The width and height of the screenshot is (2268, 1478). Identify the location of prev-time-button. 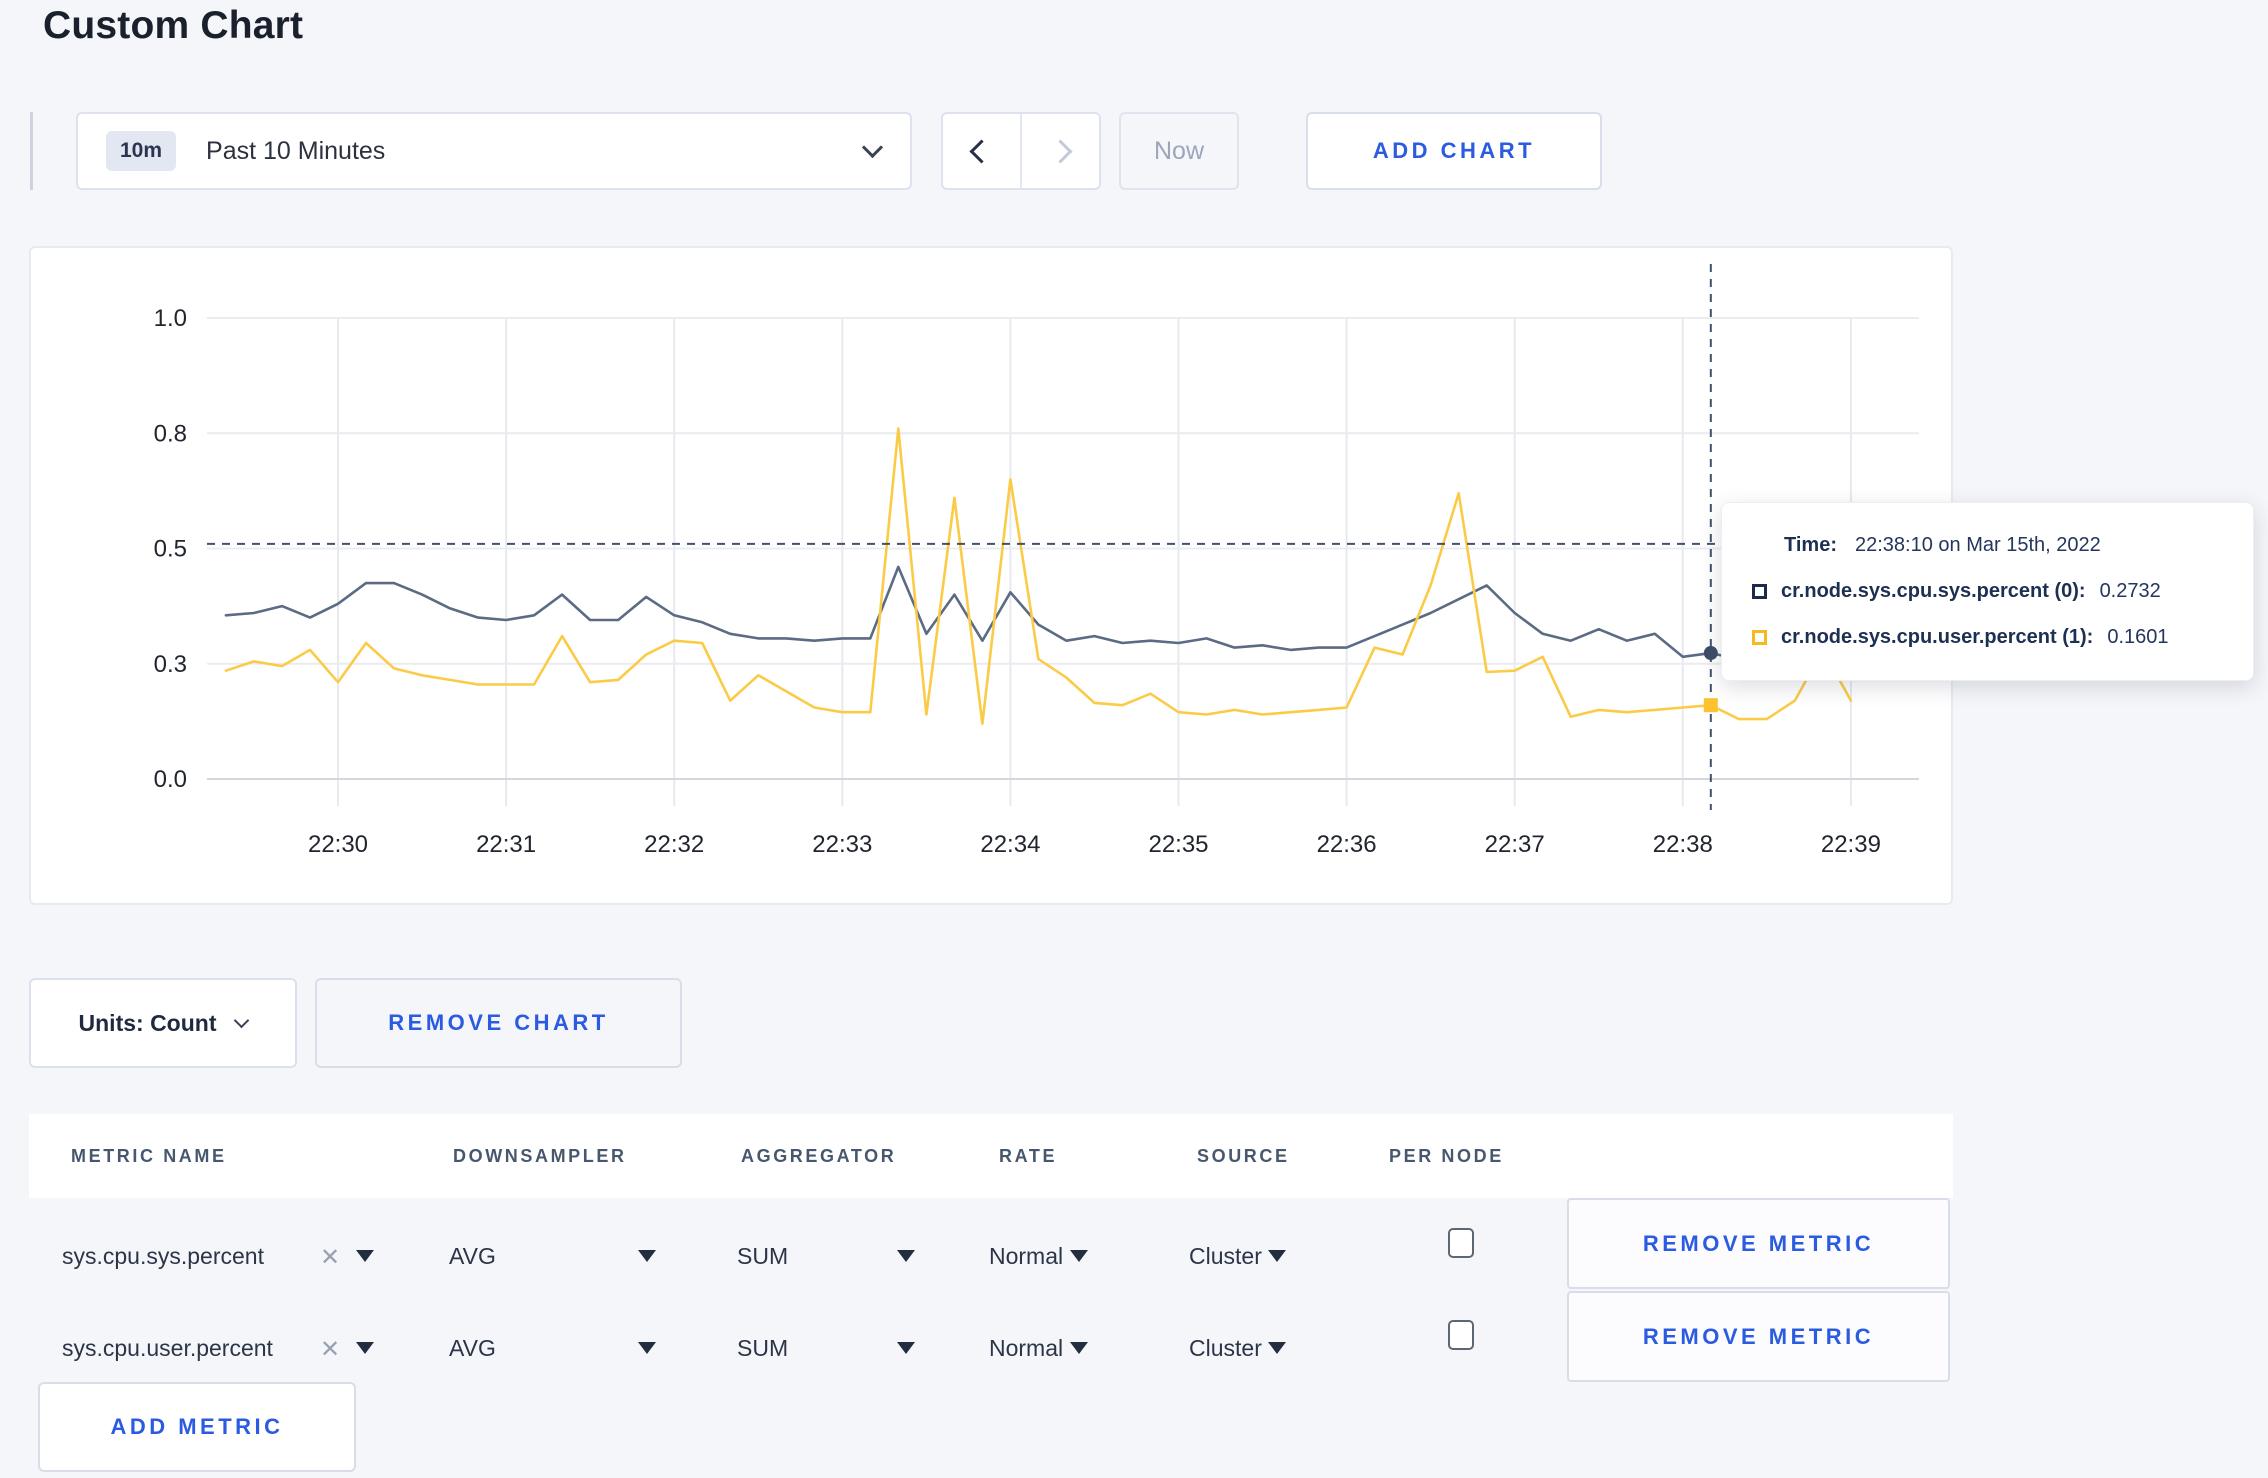
(981, 151).